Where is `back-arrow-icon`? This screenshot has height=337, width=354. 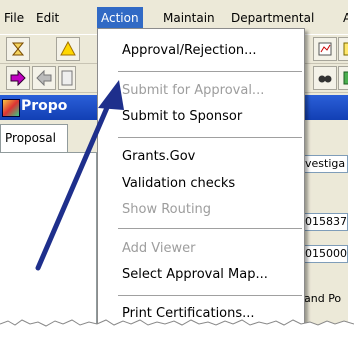 back-arrow-icon is located at coordinates (44, 78).